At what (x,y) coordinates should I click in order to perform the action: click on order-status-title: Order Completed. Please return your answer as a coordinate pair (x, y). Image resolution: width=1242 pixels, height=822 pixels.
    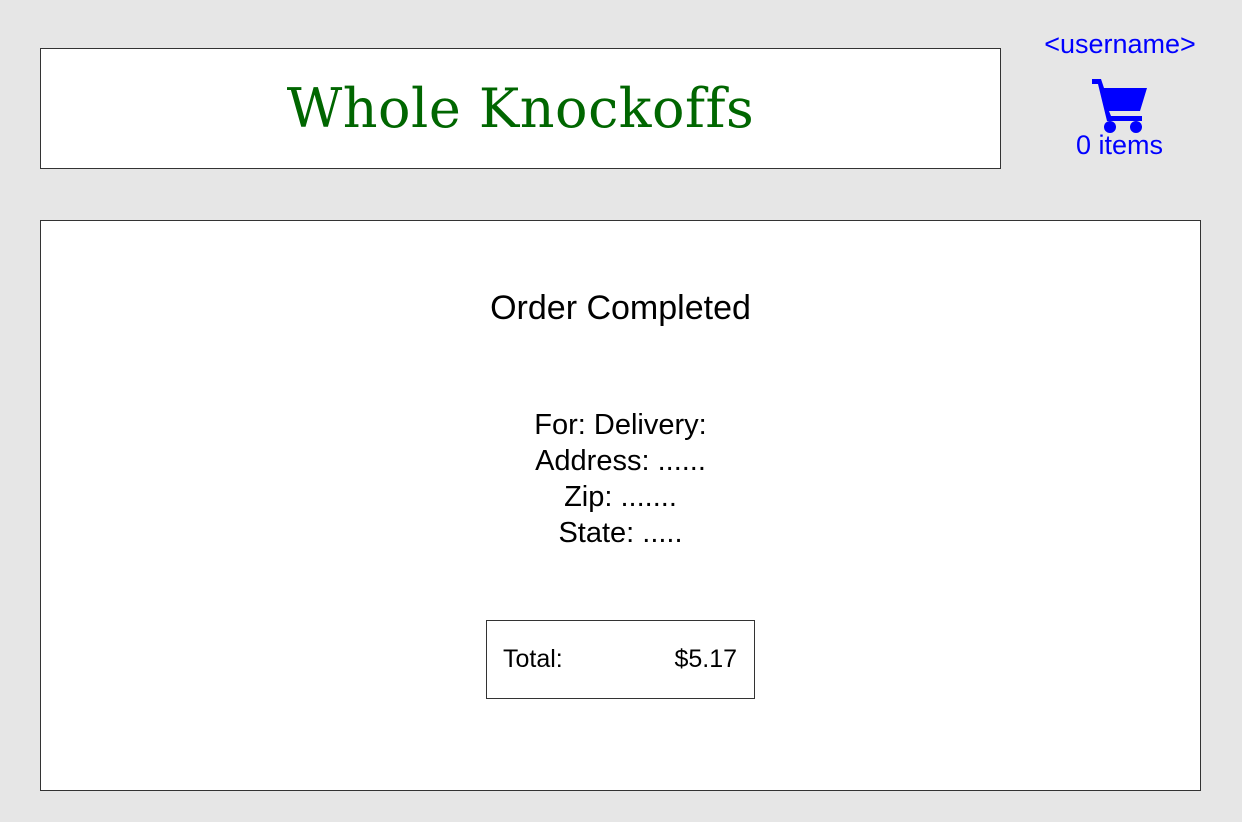
    Looking at the image, I should click on (620, 308).